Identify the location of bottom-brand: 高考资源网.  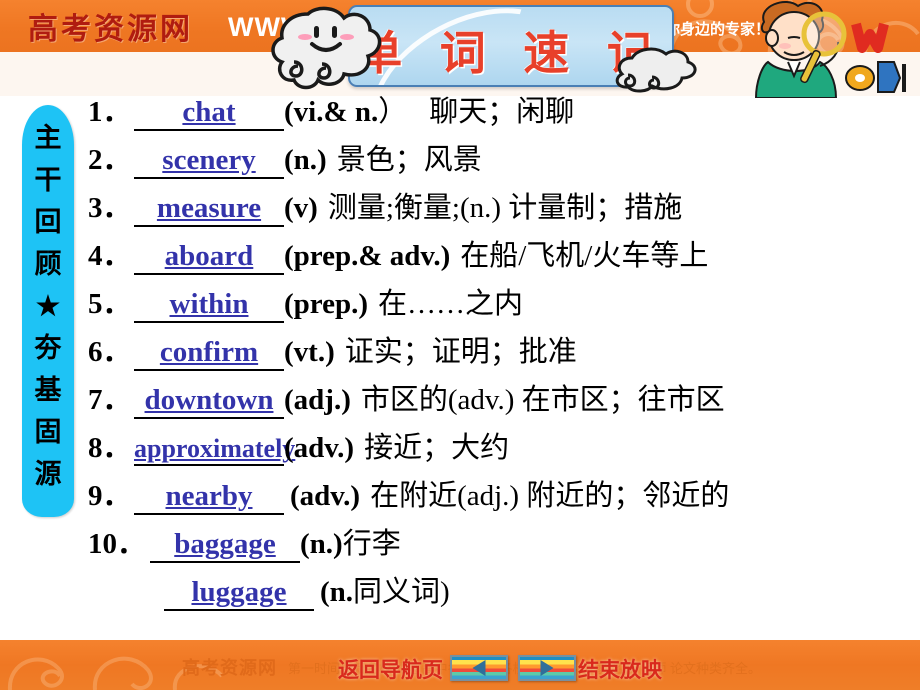
(229, 668).